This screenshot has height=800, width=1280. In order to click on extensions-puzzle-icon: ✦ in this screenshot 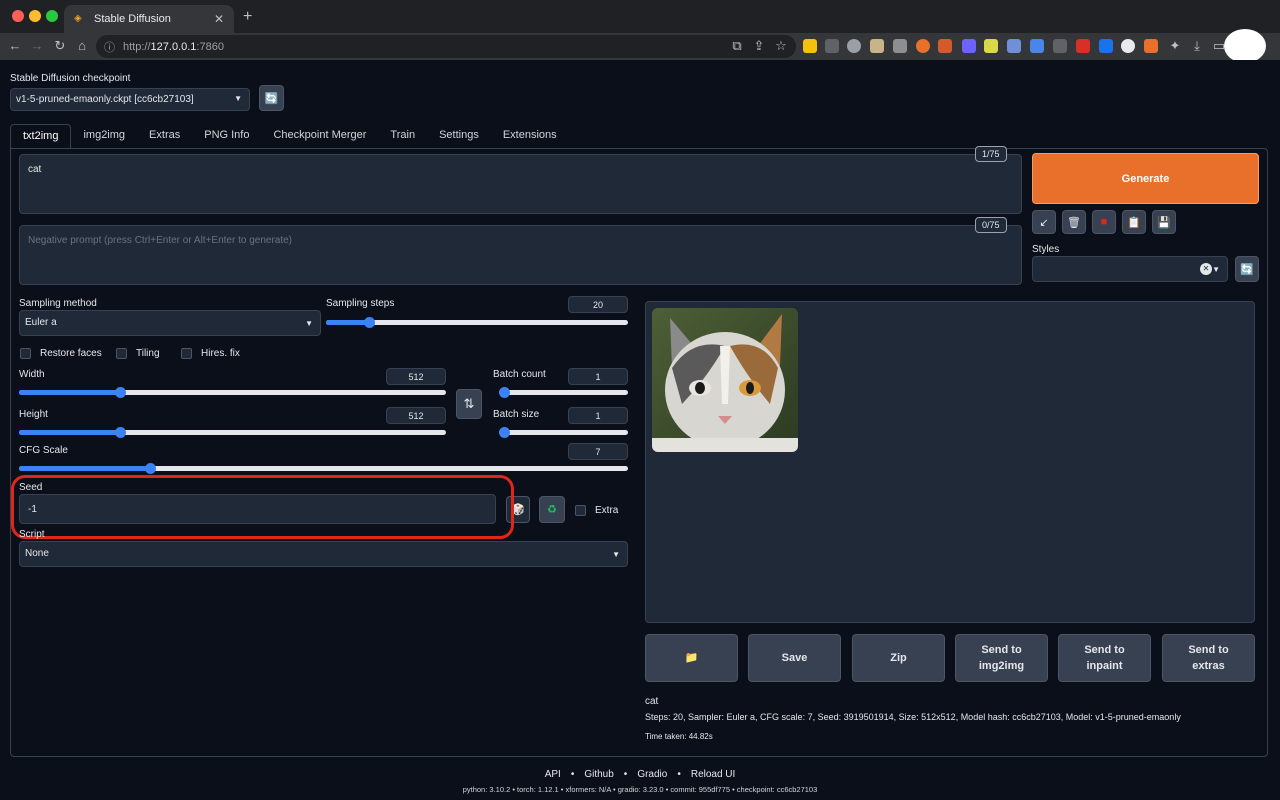, I will do `click(1175, 46)`.